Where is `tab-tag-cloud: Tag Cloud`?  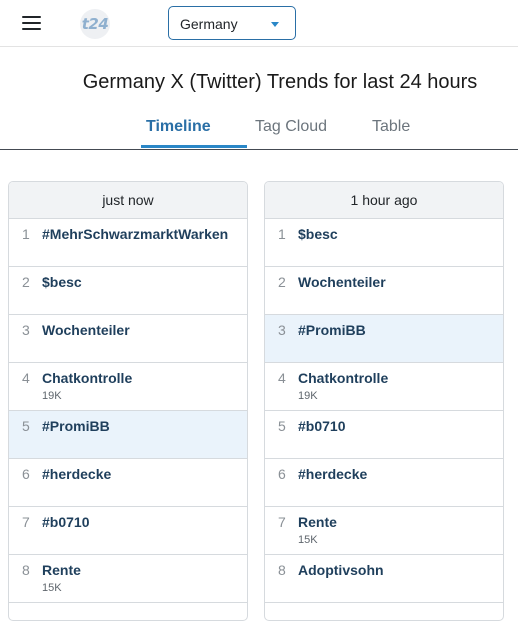 tab-tag-cloud: Tag Cloud is located at coordinates (291, 127).